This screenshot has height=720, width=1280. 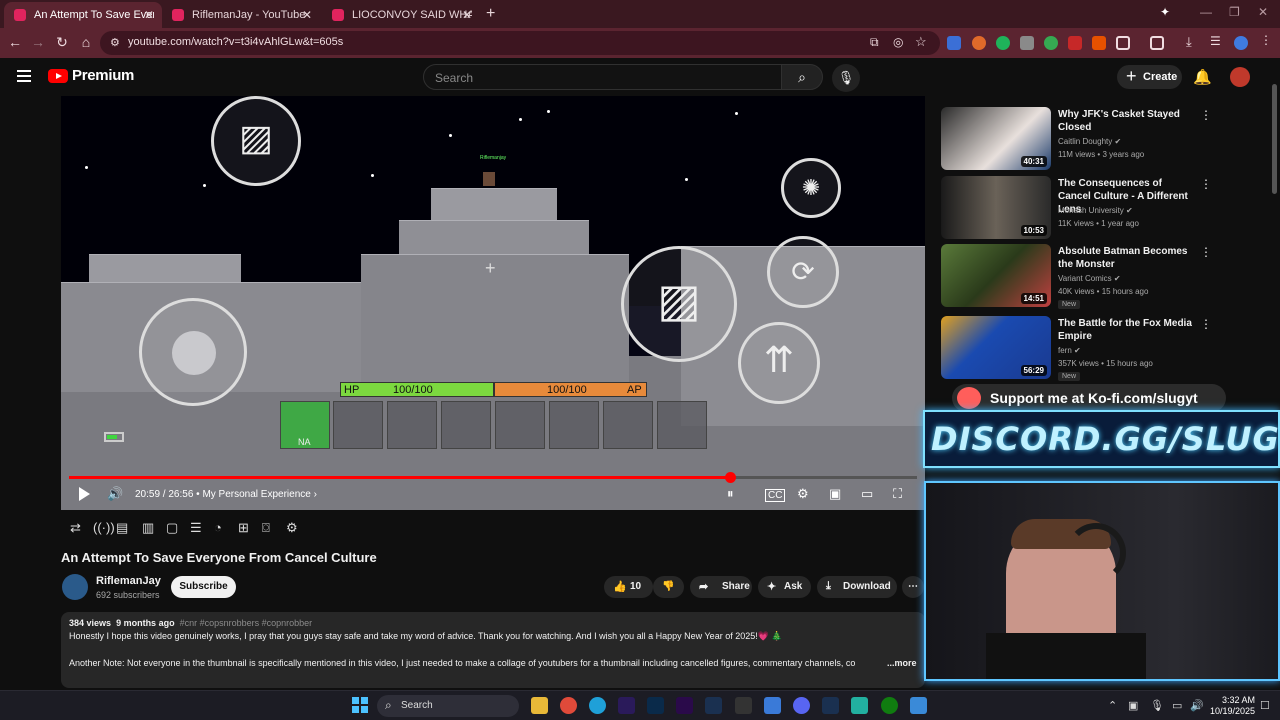 I want to click on autoplay-toggle-icon: ⏸, so click(x=730, y=494).